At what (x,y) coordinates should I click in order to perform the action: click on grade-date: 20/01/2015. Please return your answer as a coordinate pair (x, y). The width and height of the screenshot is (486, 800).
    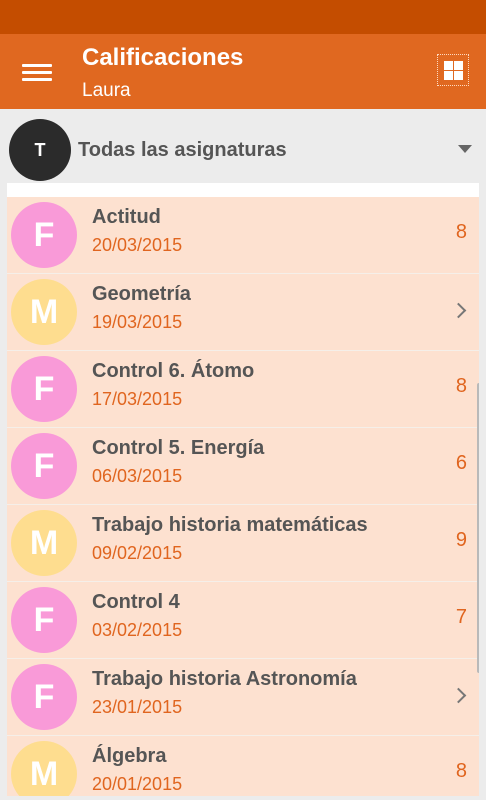
    Looking at the image, I should click on (137, 784).